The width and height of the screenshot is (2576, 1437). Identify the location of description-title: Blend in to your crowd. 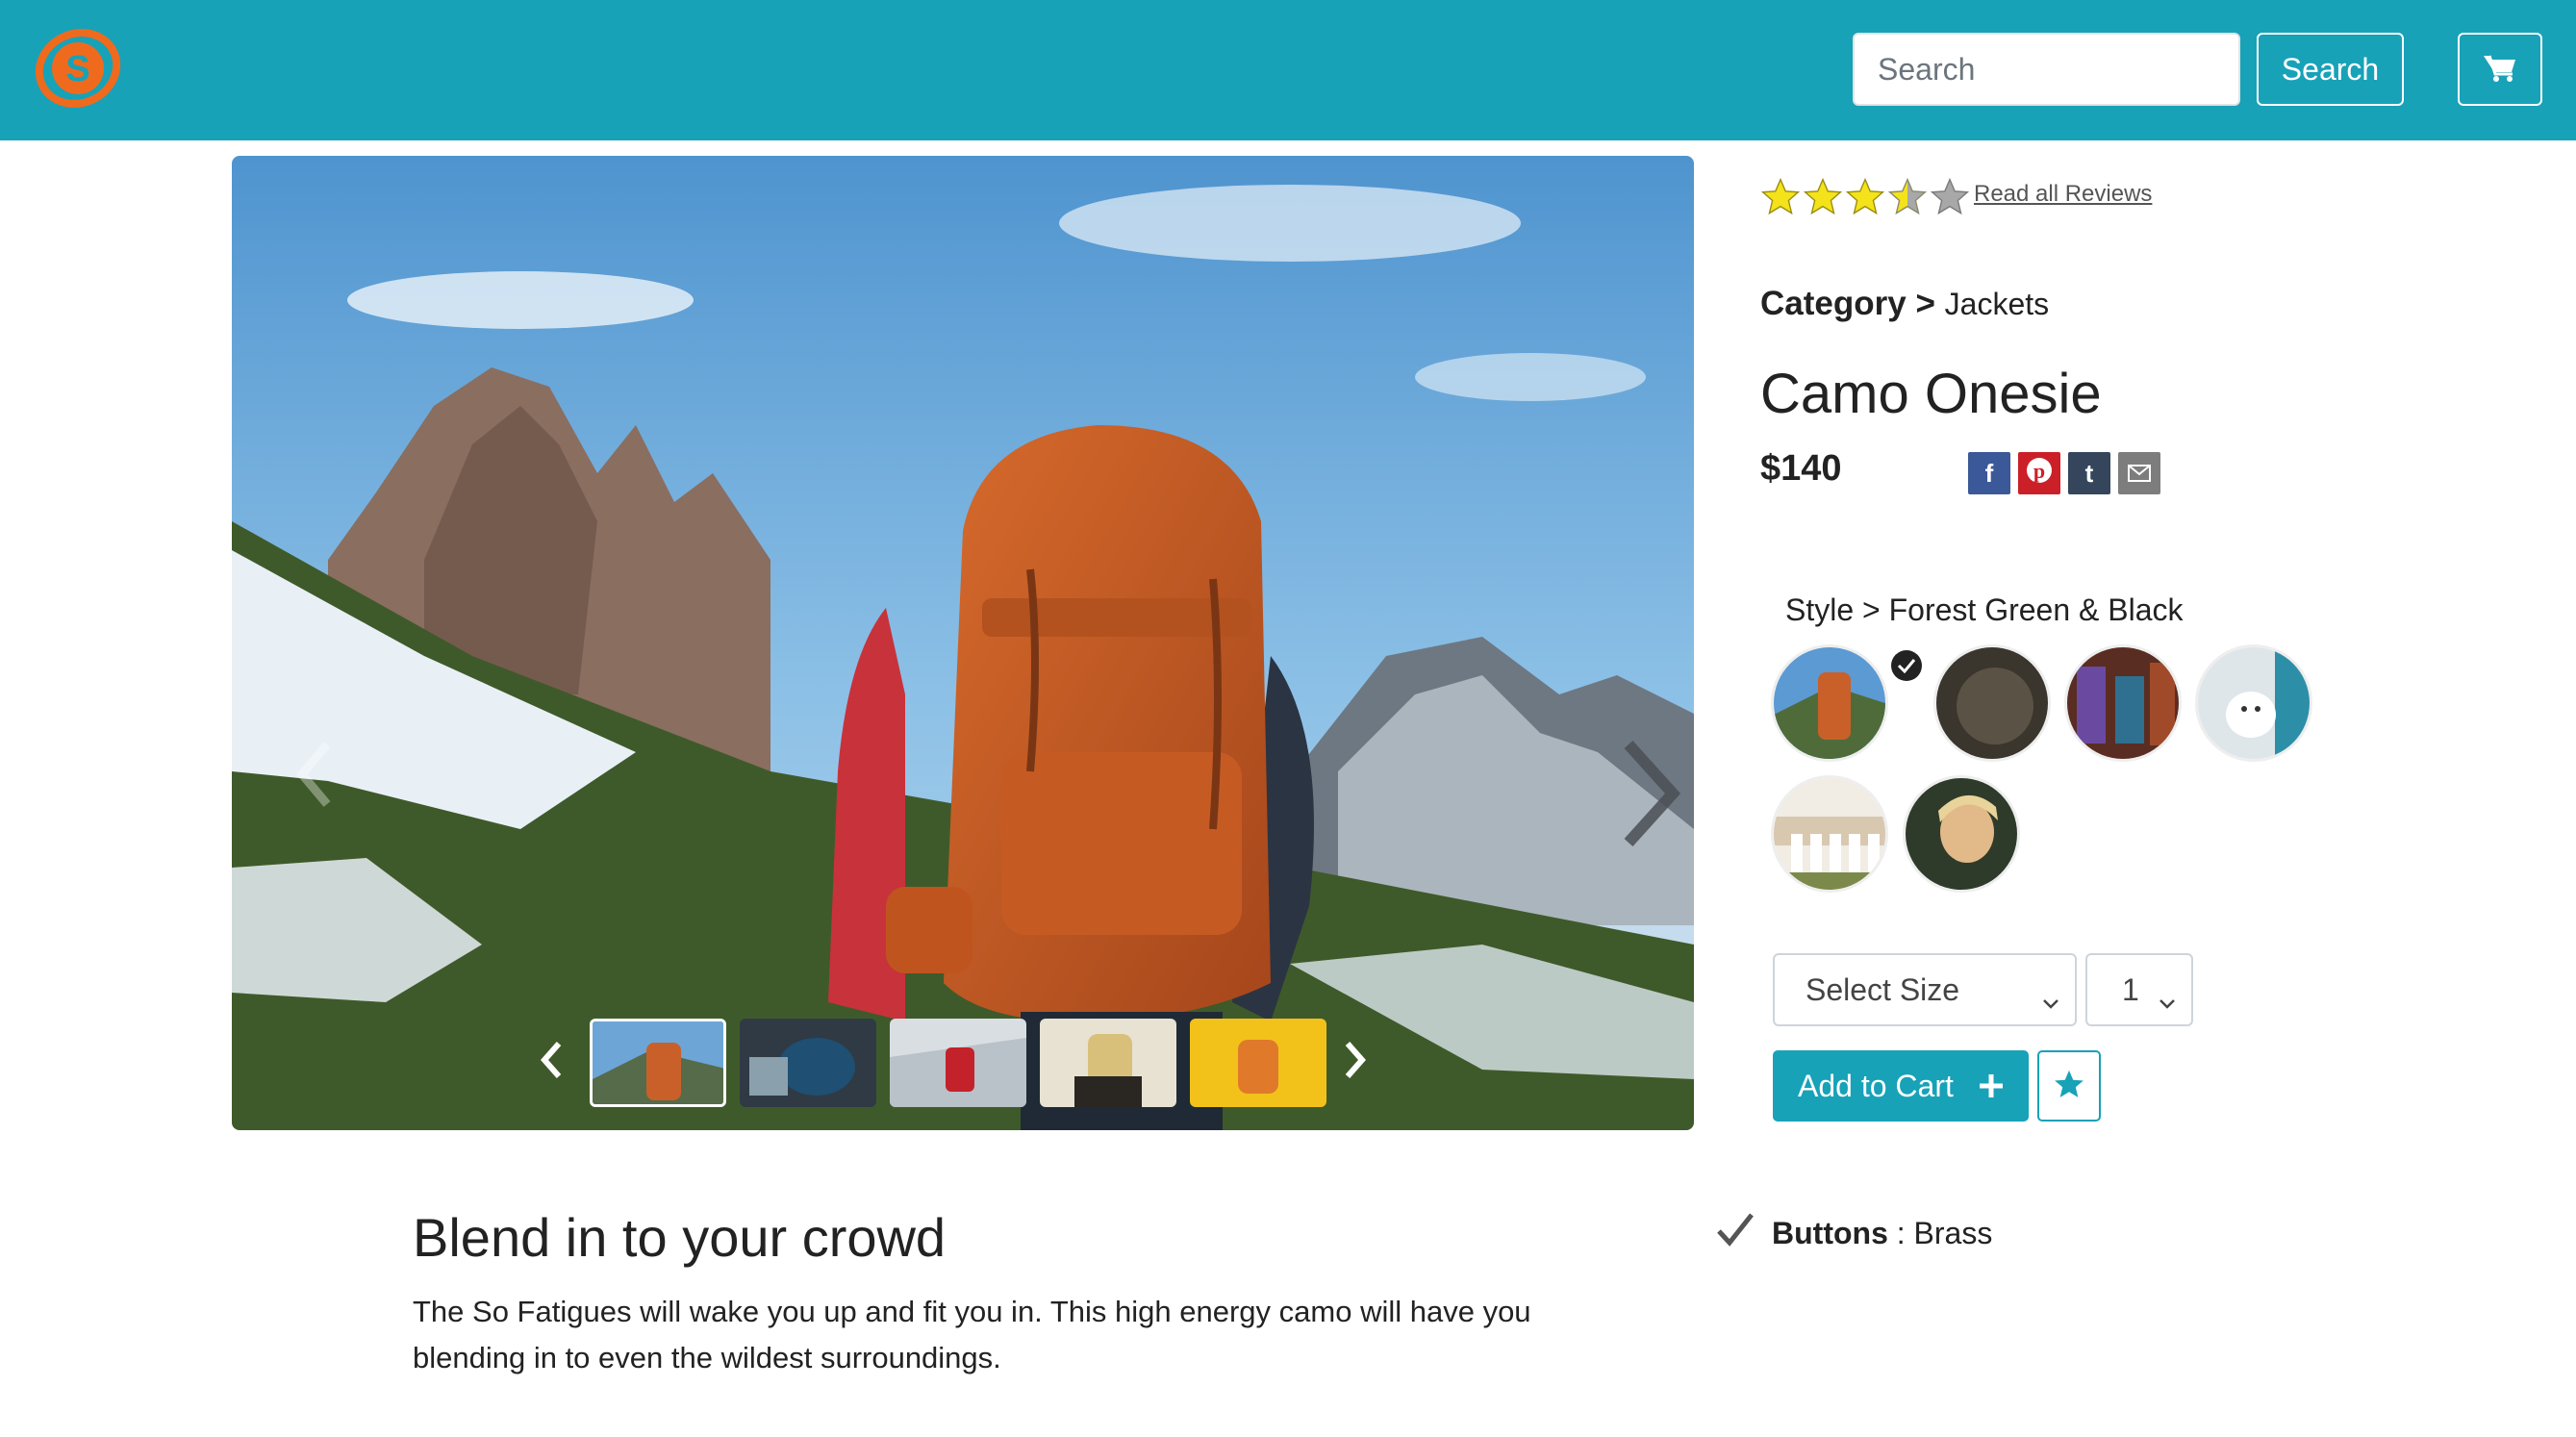
(680, 1237).